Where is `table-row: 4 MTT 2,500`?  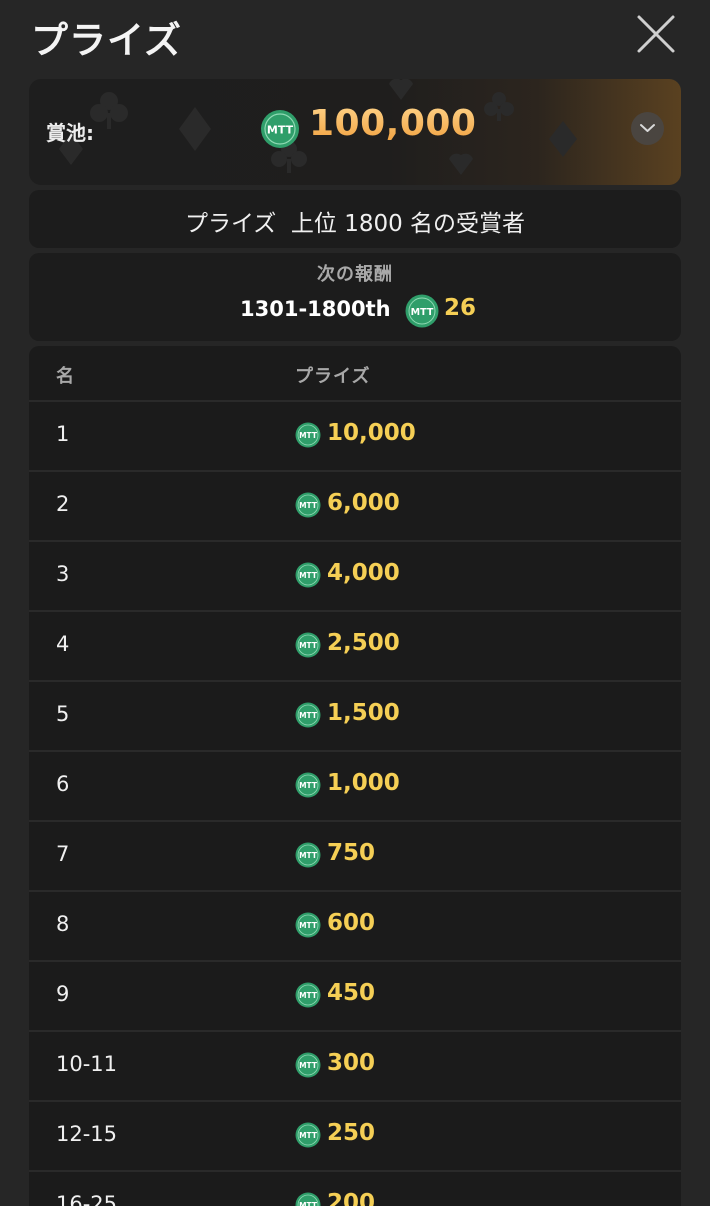
table-row: 4 MTT 2,500 is located at coordinates (355, 644).